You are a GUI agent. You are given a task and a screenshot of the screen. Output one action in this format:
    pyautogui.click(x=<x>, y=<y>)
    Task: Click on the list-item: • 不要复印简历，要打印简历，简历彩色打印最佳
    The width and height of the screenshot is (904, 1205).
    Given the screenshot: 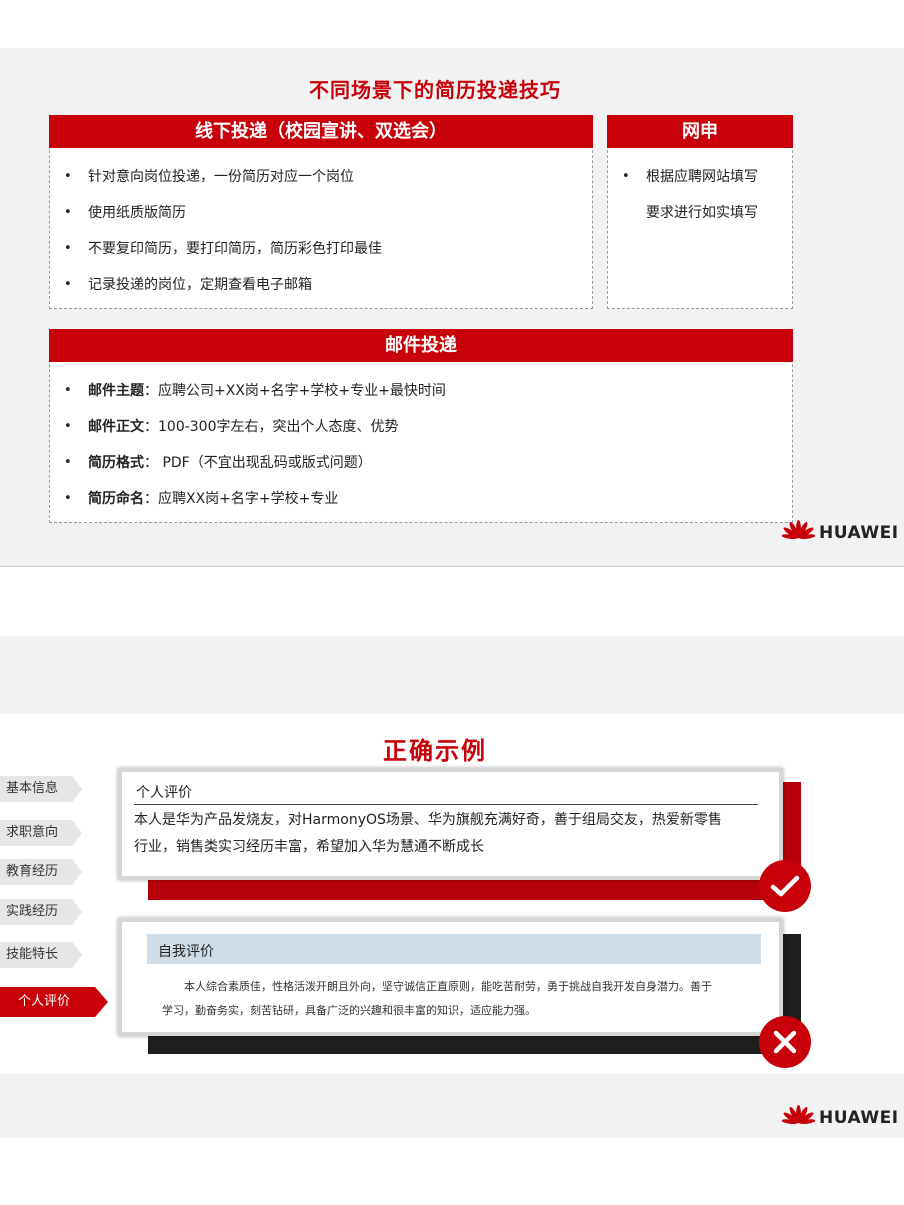 What is the action you would take?
    pyautogui.click(x=223, y=249)
    